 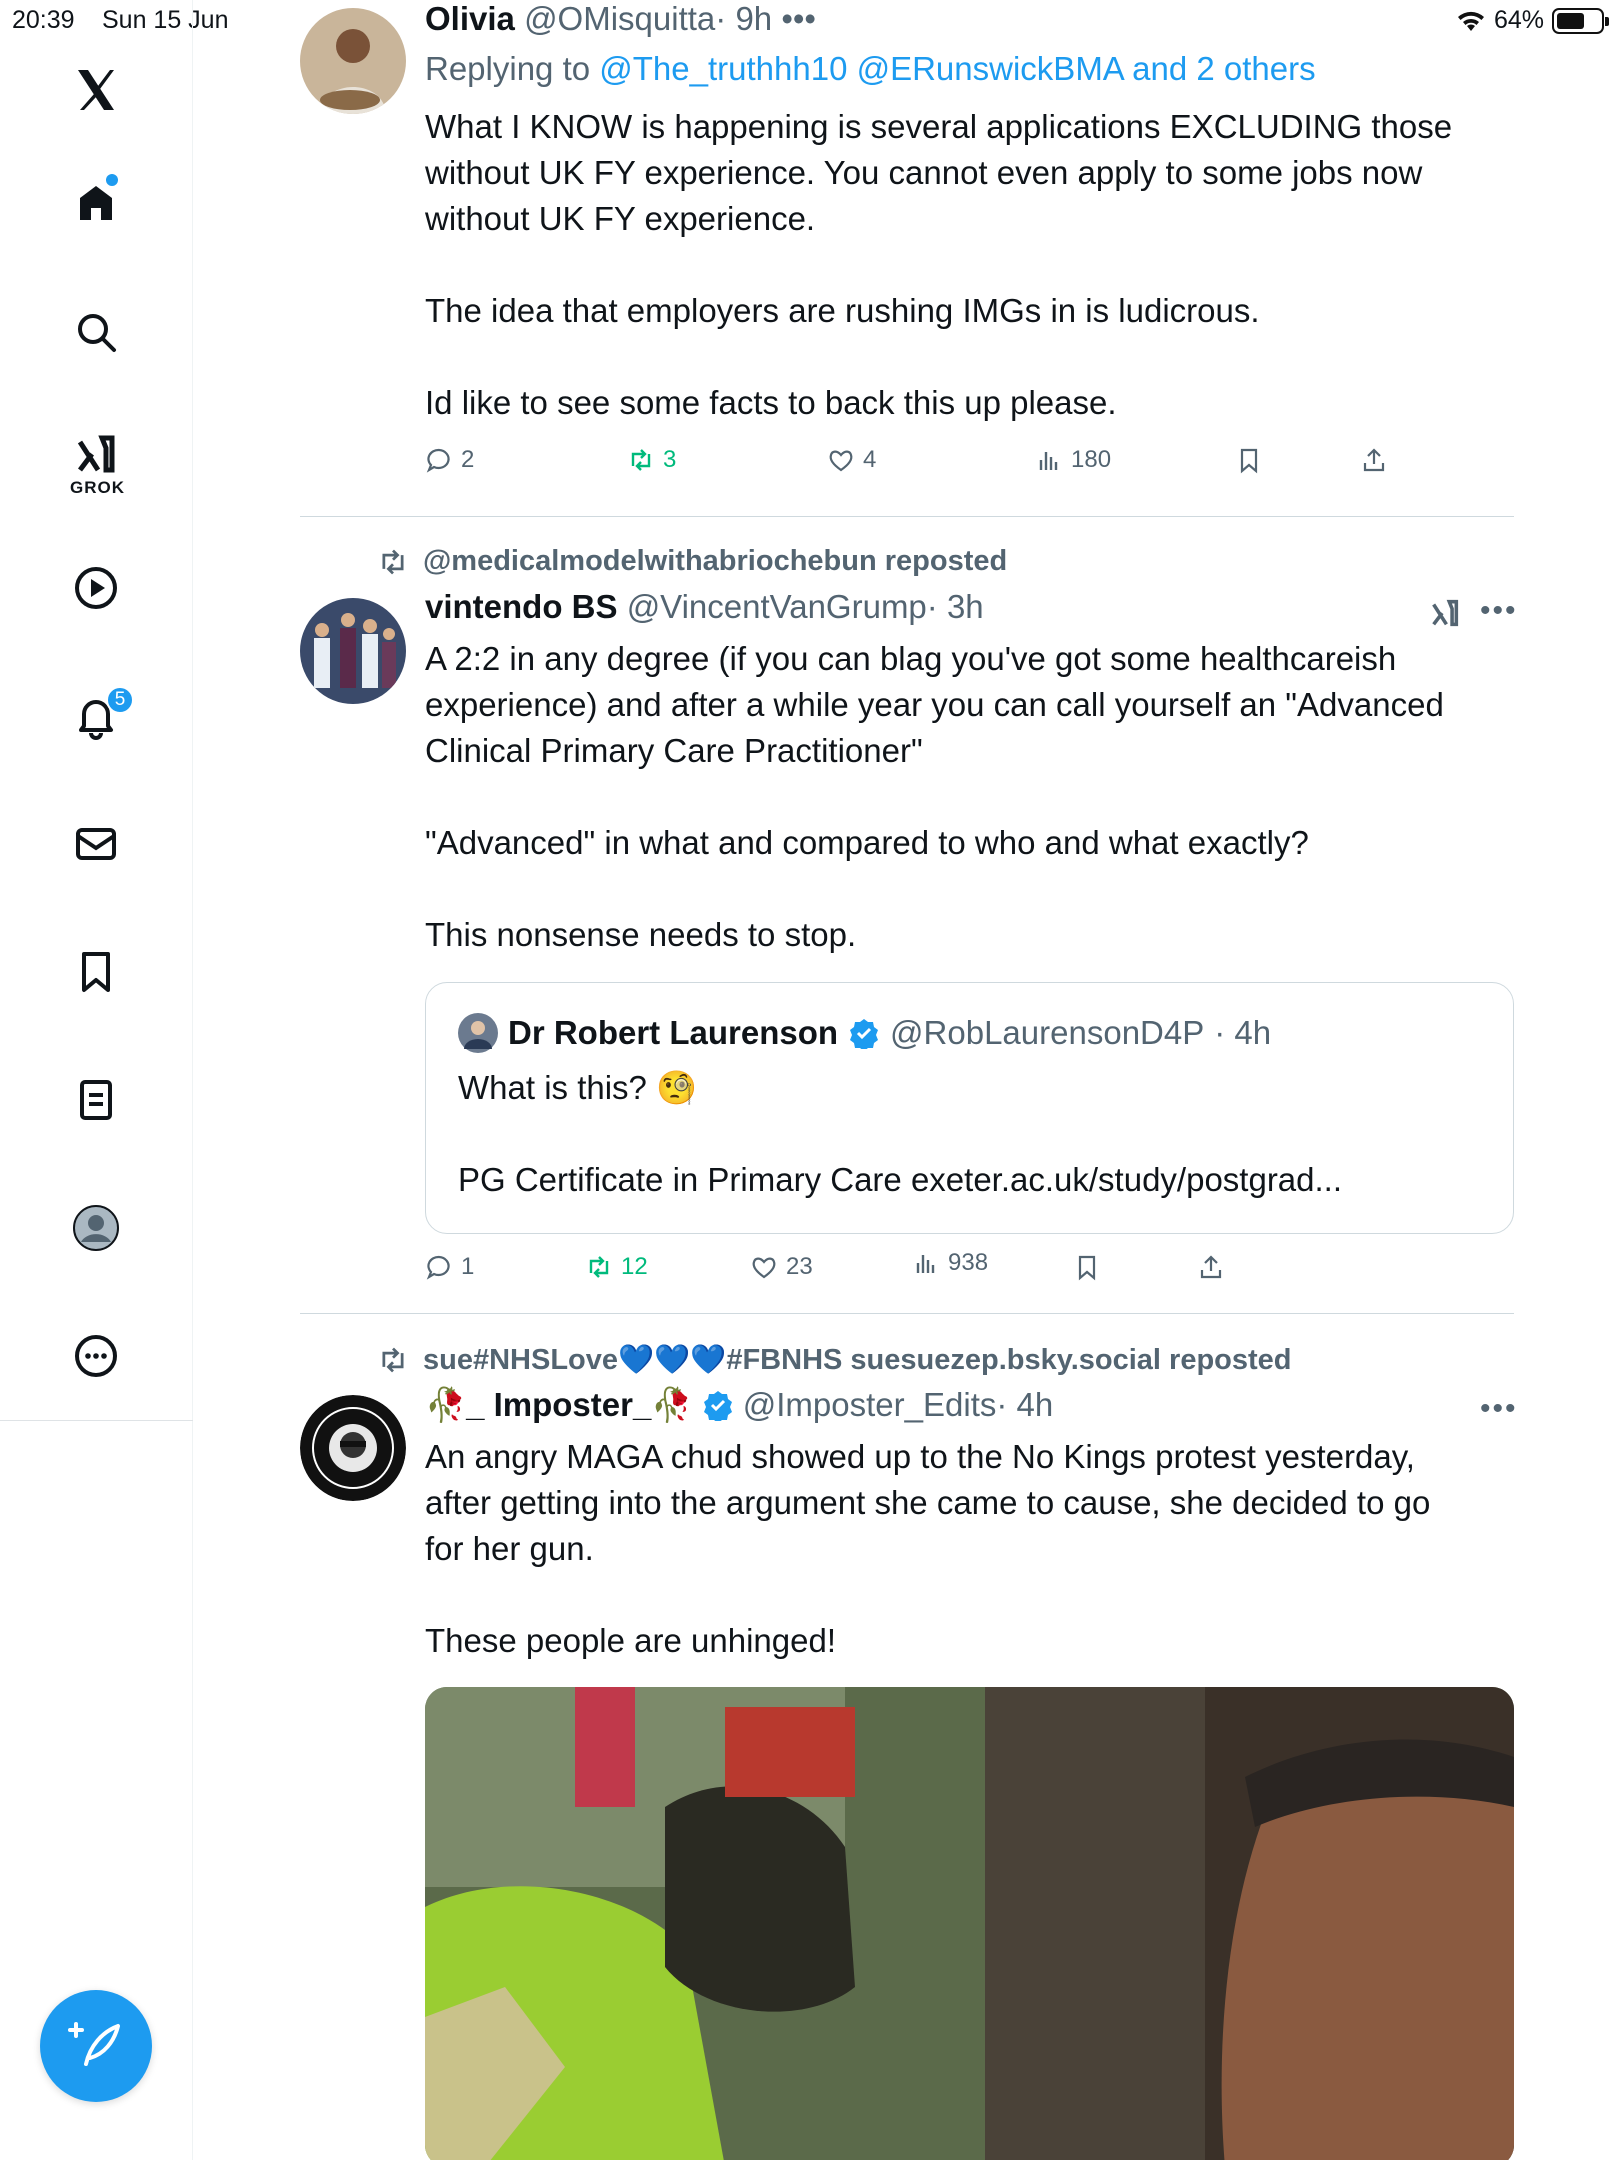 I want to click on quote-author-name: Dr Robert Laurenson, so click(x=673, y=1032).